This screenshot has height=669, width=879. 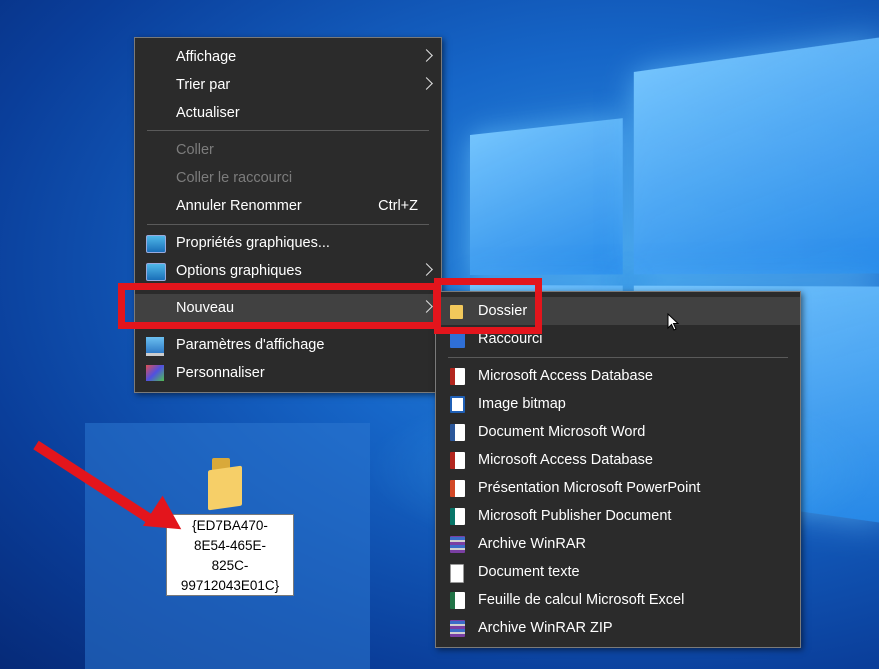 I want to click on menu-item-label: Trier par, so click(x=203, y=85).